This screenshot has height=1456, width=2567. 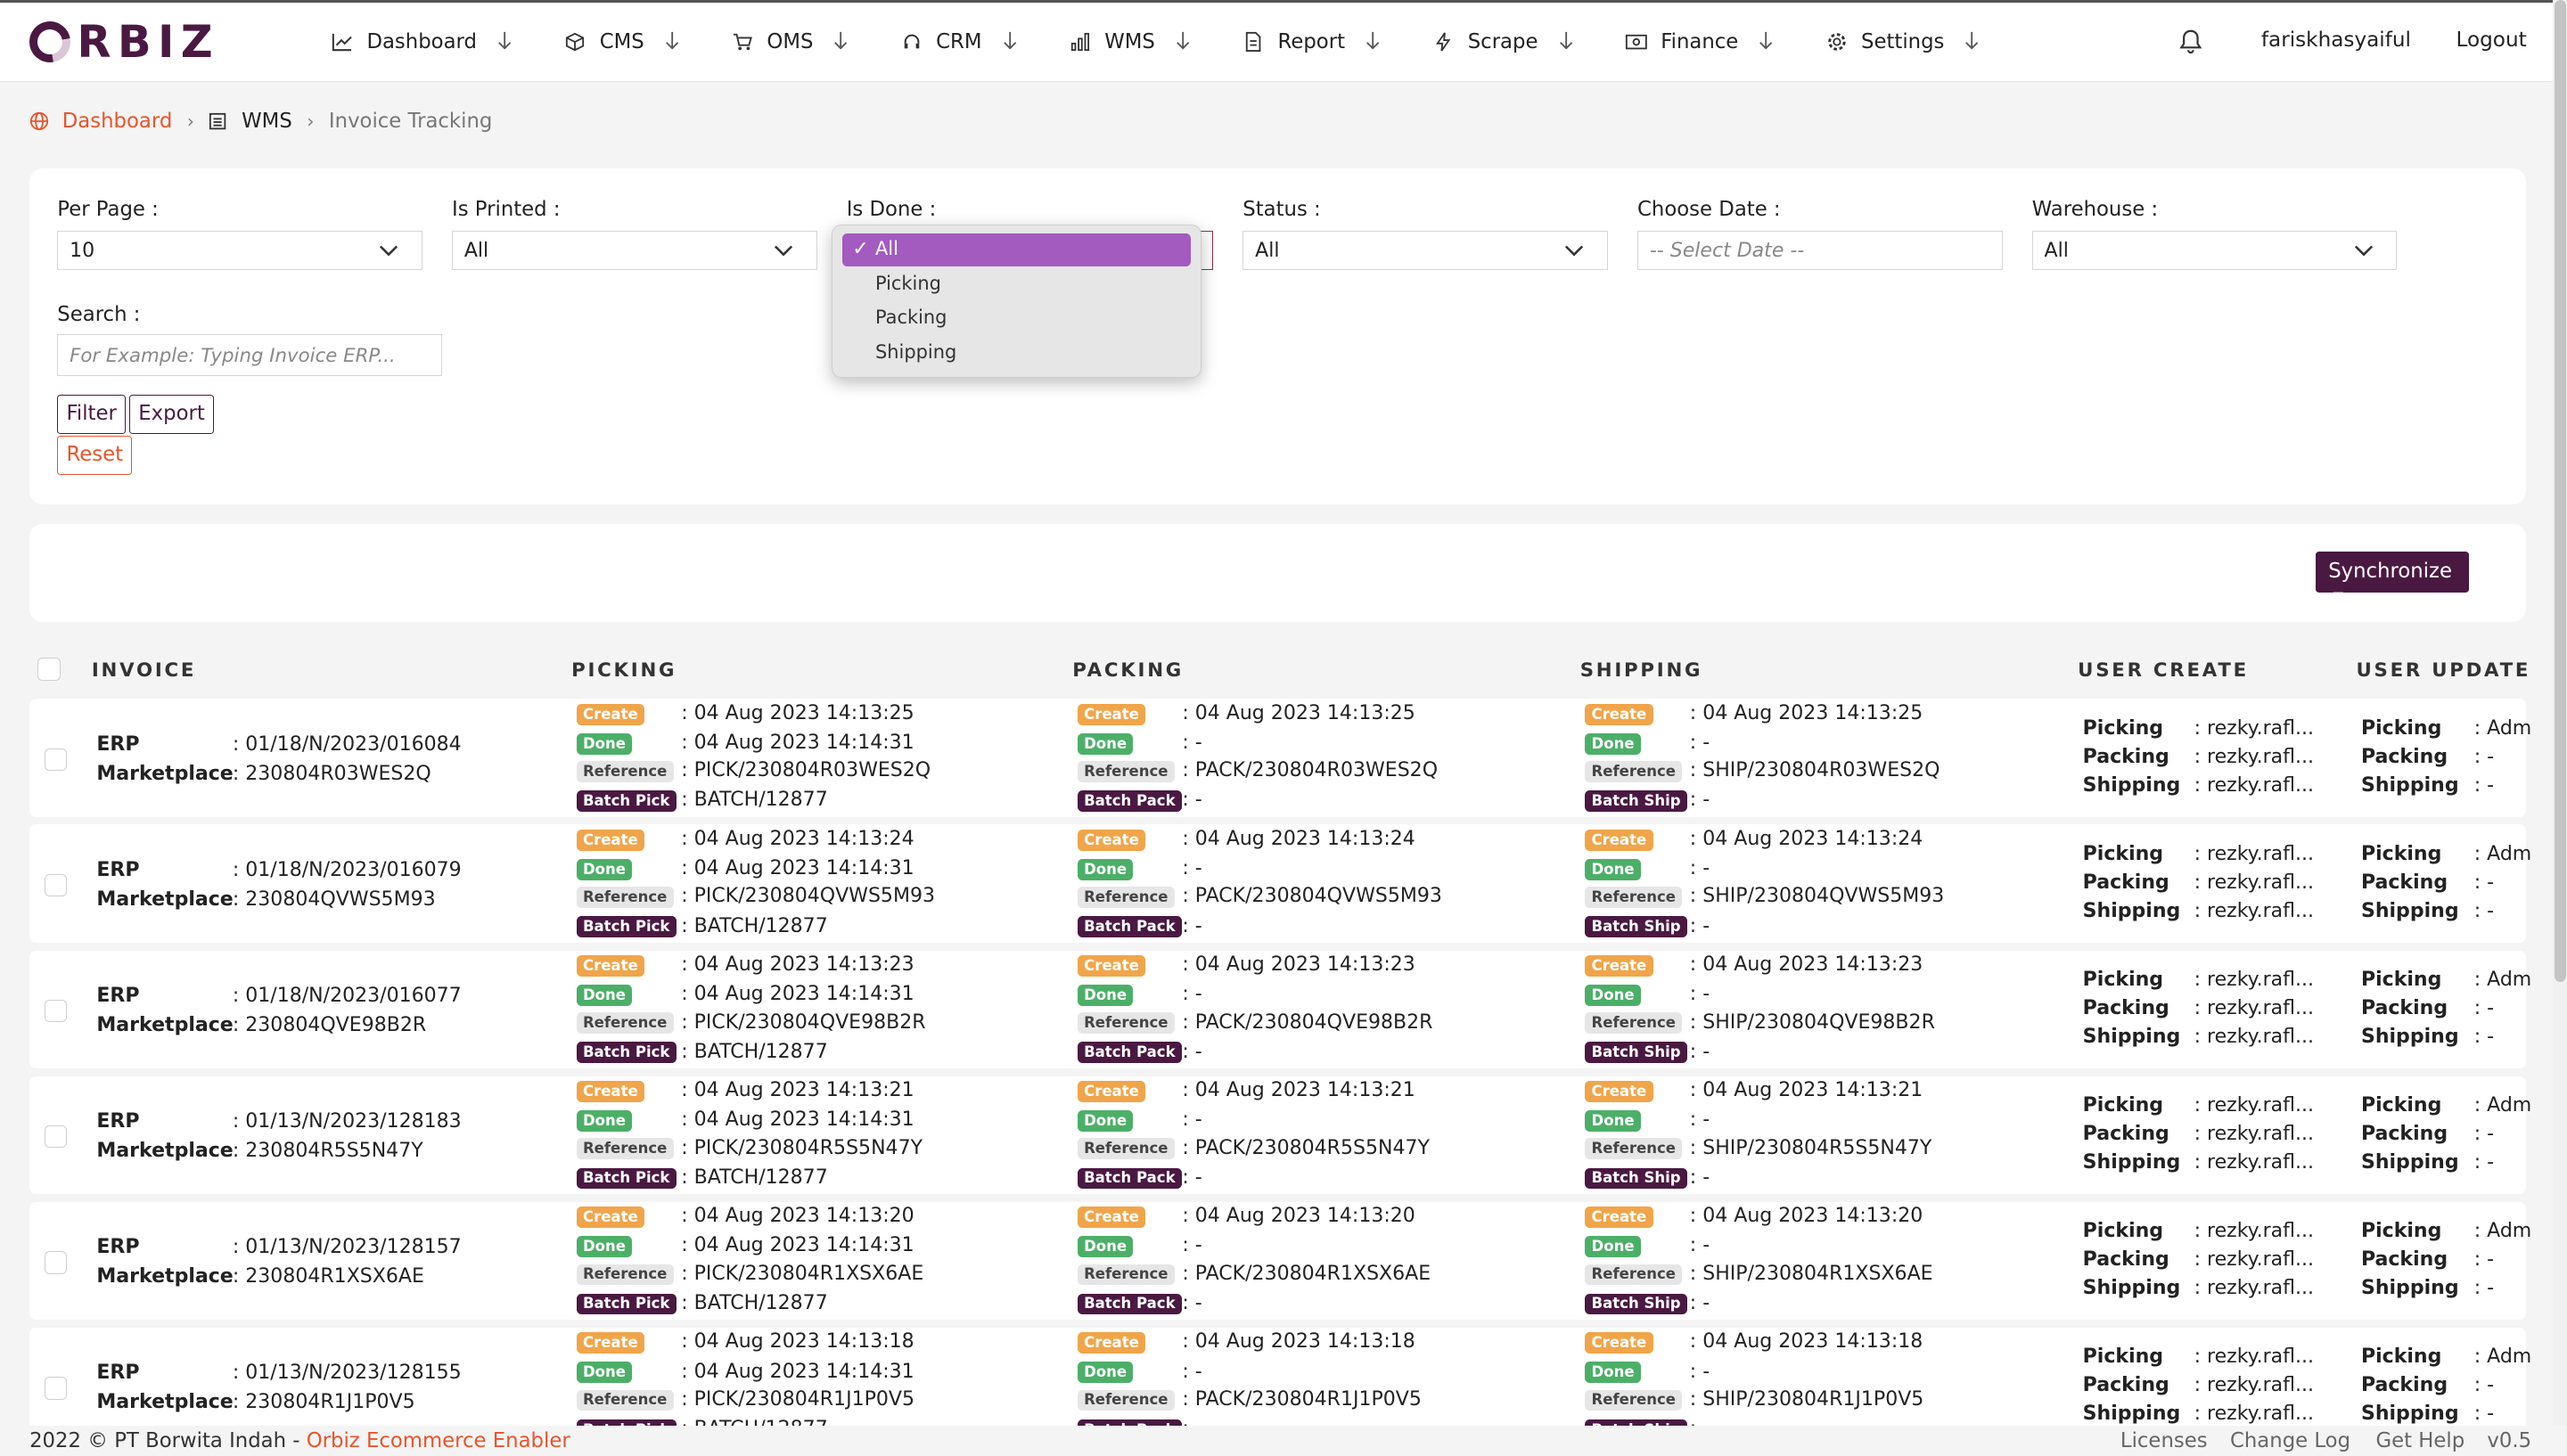 What do you see at coordinates (120, 42) in the screenshot?
I see `orbiz-logo: RBIZ` at bounding box center [120, 42].